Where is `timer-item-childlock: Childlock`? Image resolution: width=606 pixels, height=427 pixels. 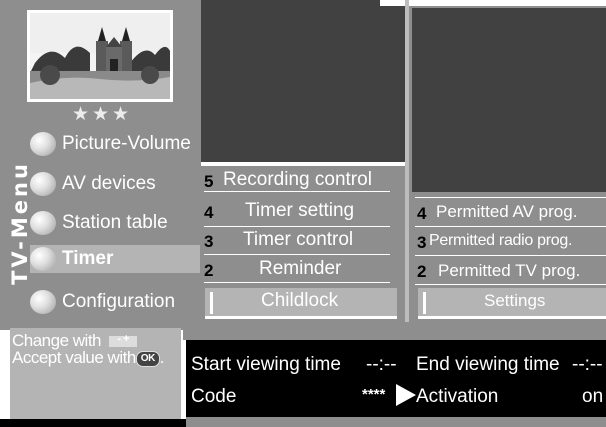 timer-item-childlock: Childlock is located at coordinates (301, 303).